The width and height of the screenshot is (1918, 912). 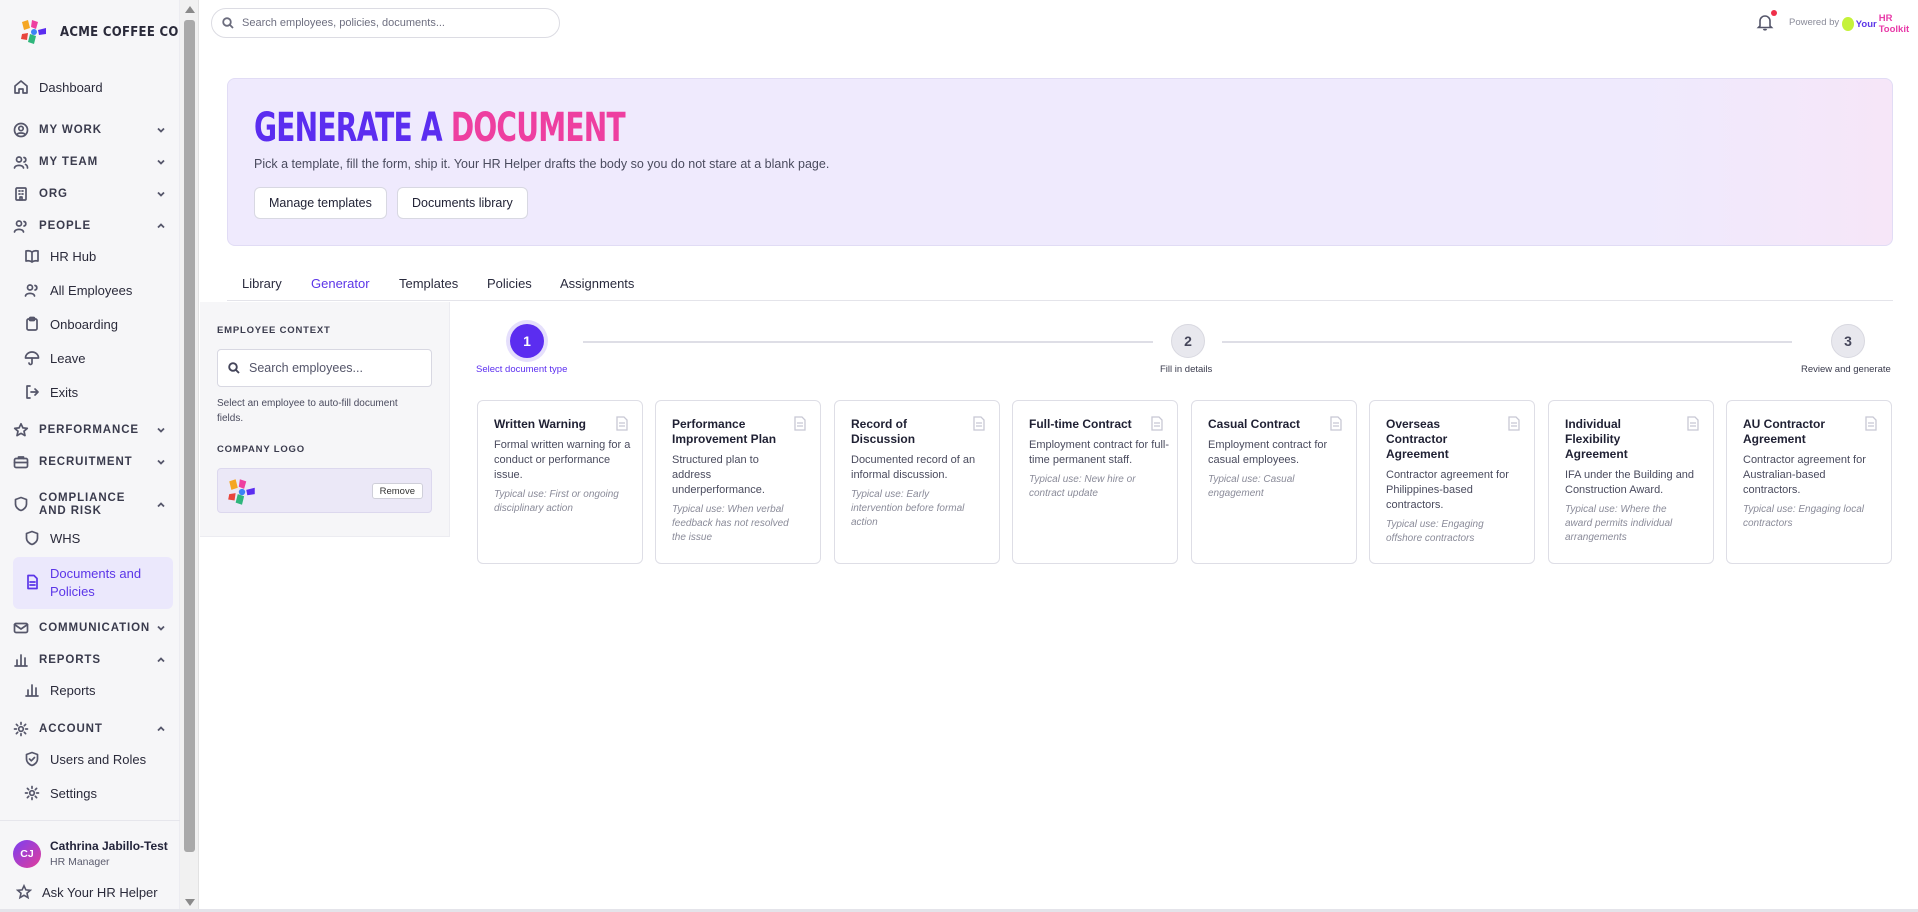 What do you see at coordinates (98, 358) in the screenshot?
I see `sidebar-item-leave: Leave` at bounding box center [98, 358].